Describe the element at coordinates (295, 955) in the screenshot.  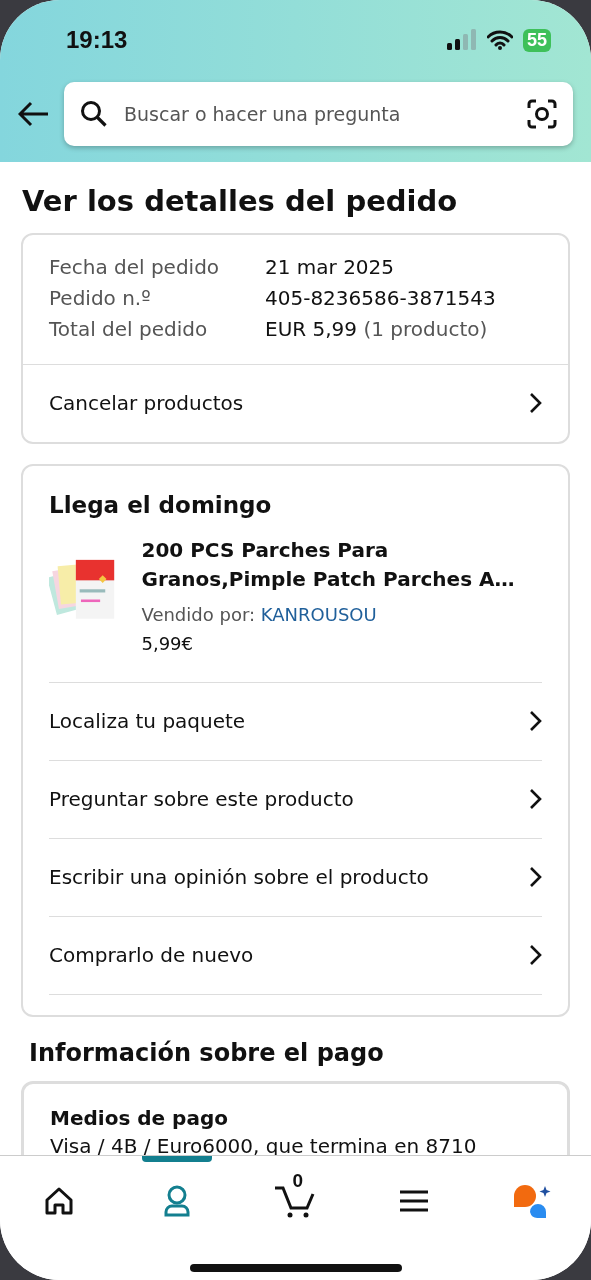
I see `action-row: Comprarlo de nuevo` at that location.